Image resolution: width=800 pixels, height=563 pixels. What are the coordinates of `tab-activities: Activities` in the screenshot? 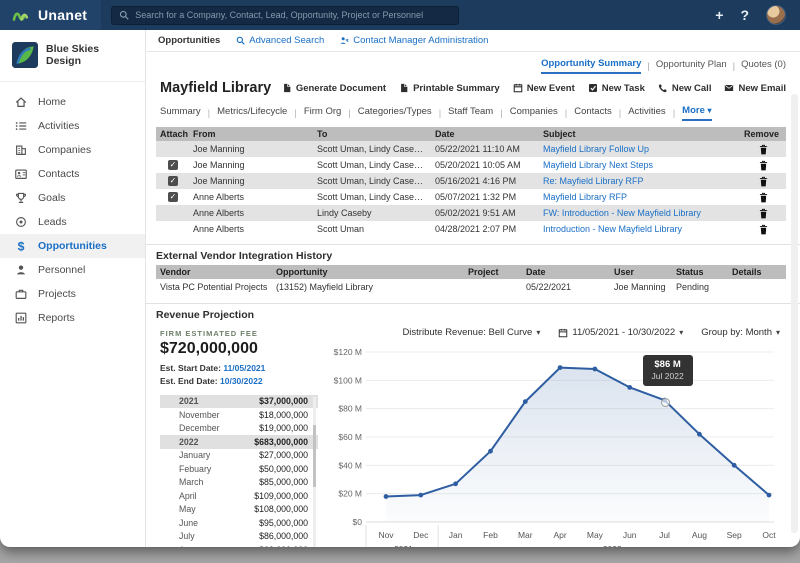 It's located at (646, 113).